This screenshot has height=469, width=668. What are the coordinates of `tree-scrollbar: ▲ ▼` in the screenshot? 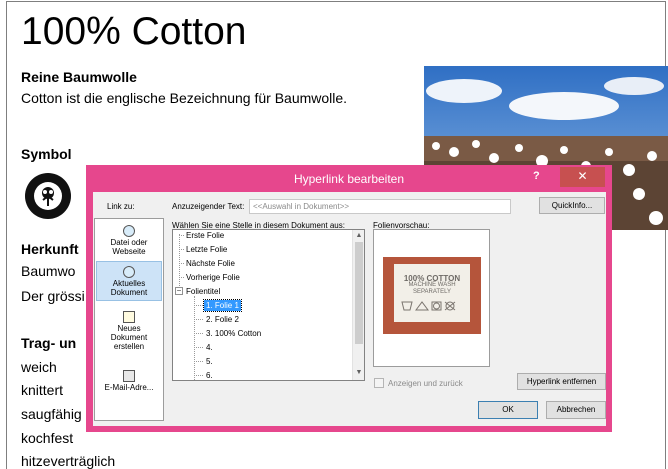 It's located at (358, 305).